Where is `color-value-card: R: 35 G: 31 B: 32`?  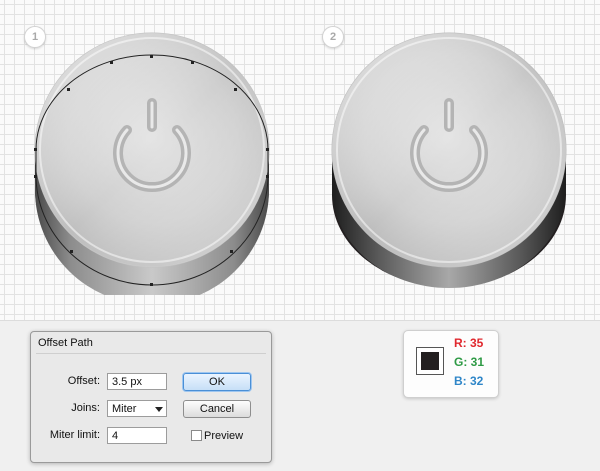
color-value-card: R: 35 G: 31 B: 32 is located at coordinates (451, 364).